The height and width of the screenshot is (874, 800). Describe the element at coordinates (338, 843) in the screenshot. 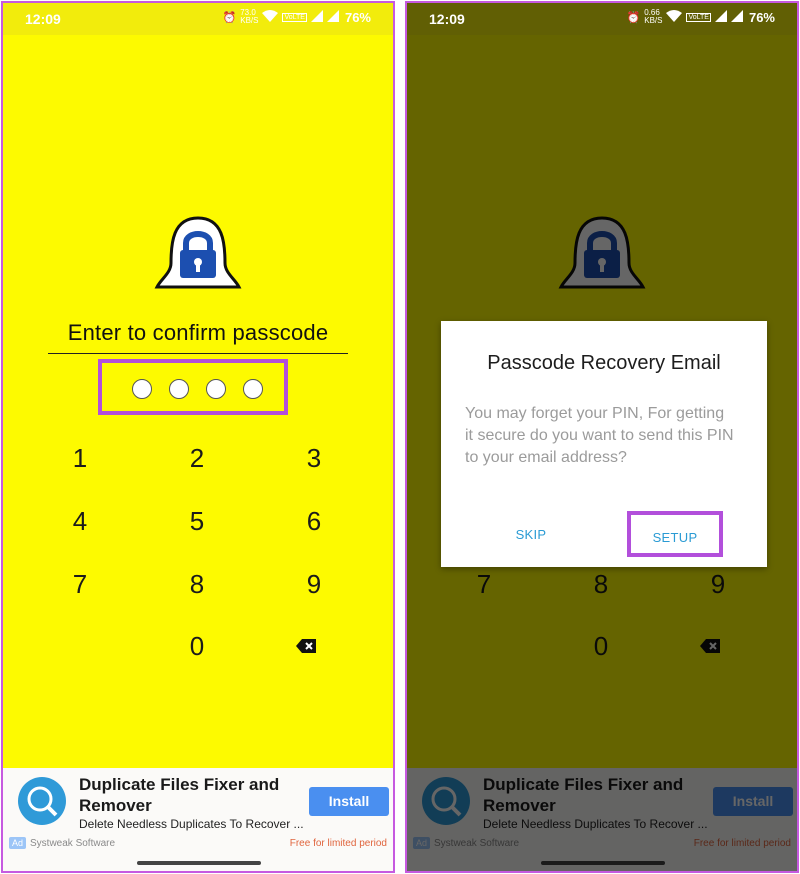

I see `ad-offer: Free for limited period` at that location.